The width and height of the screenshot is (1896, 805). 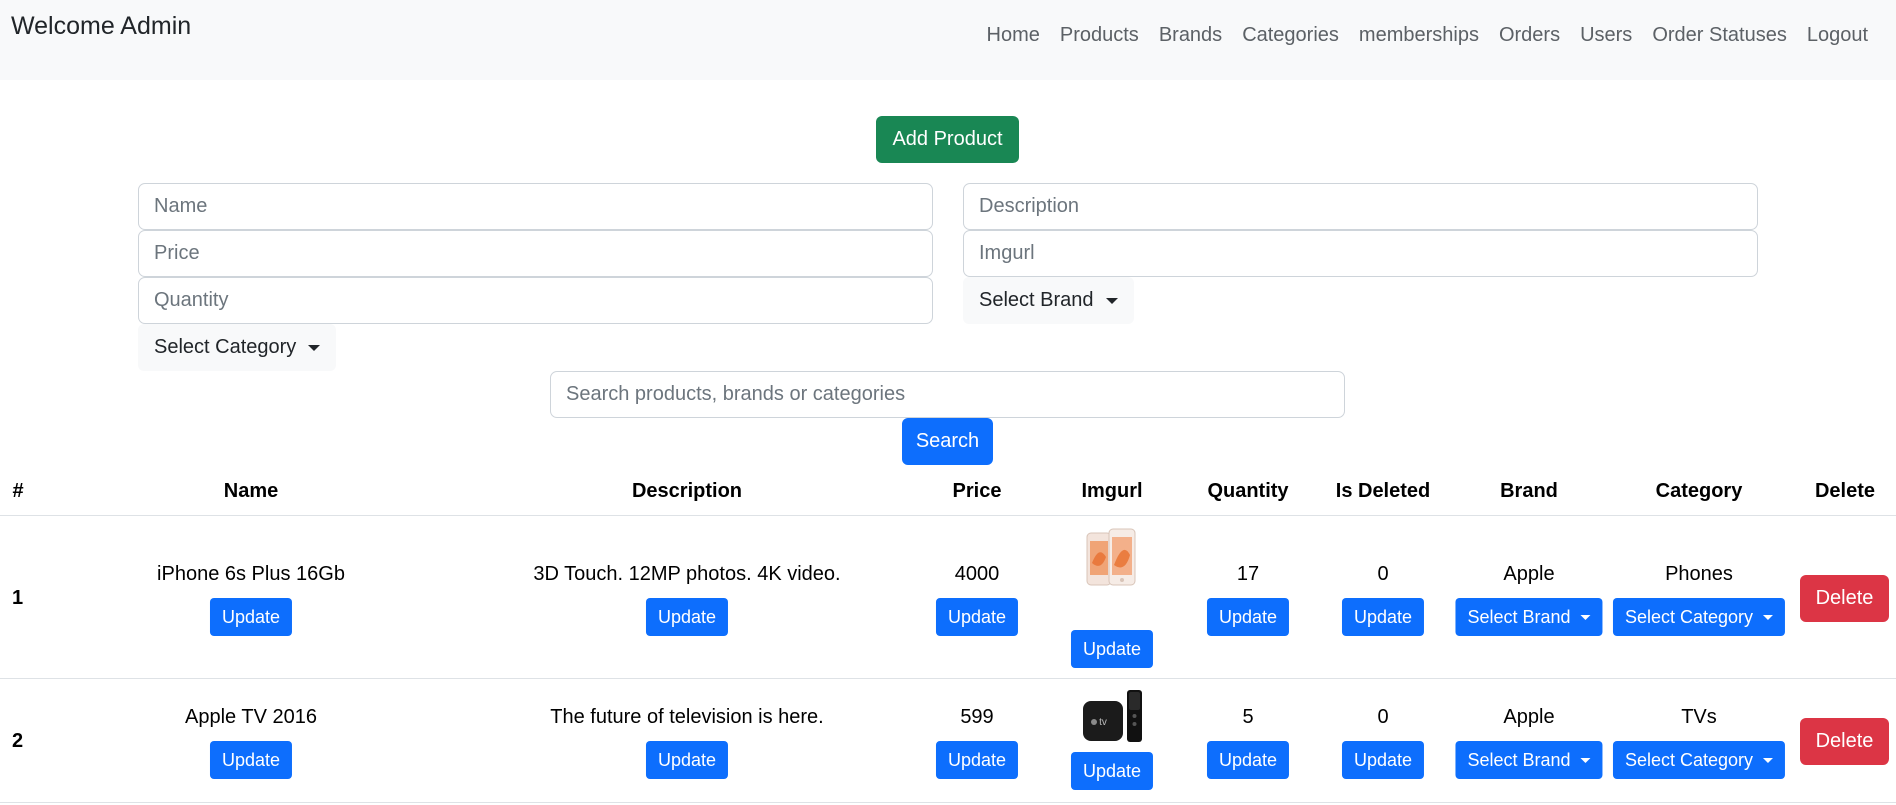 What do you see at coordinates (687, 574) in the screenshot?
I see `product-description: 3D Touch. 12MP photos. 4K video.` at bounding box center [687, 574].